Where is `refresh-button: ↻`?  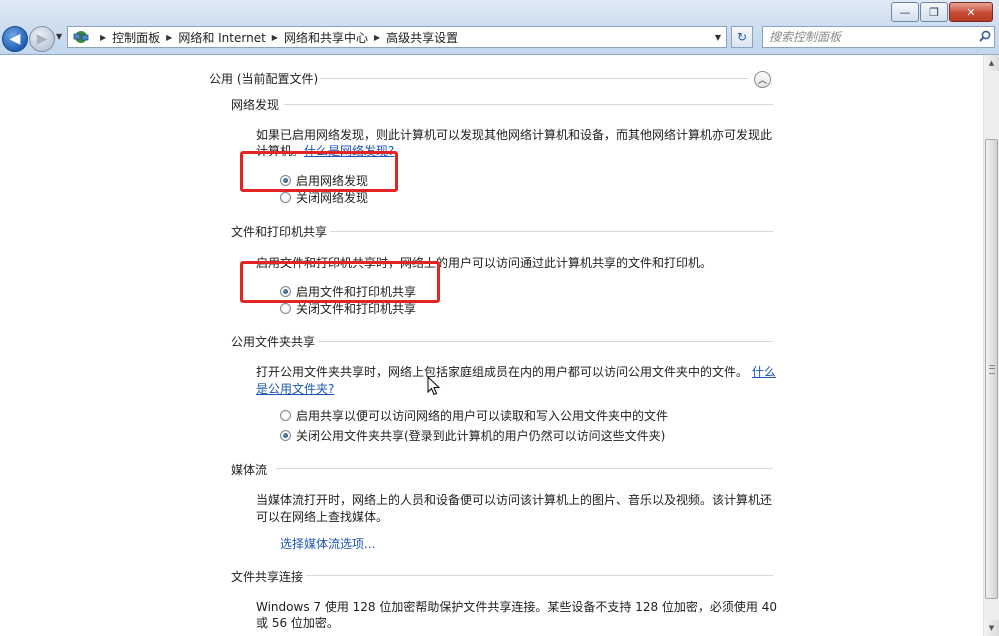 refresh-button: ↻ is located at coordinates (742, 37).